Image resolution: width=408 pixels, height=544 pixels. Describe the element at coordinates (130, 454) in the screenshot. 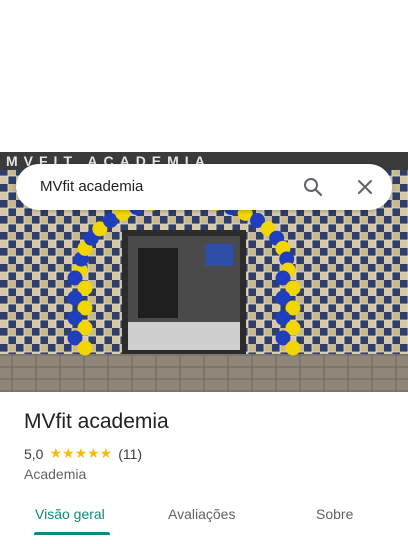

I see `review-count: (11)` at that location.